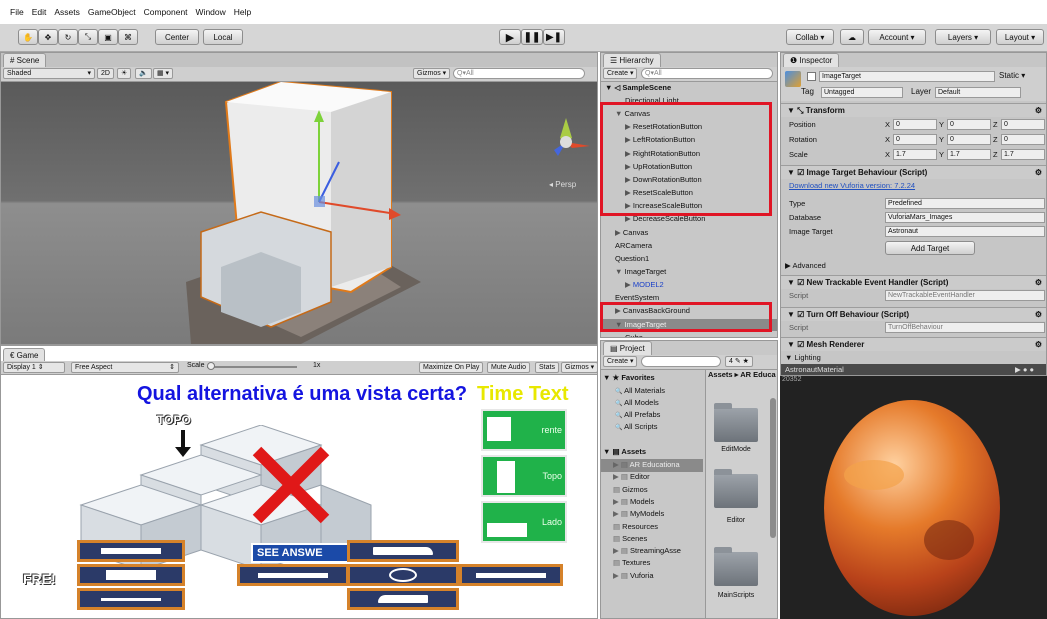 The width and height of the screenshot is (1047, 619). I want to click on maximize-on-play-toggle: Maximize On Play, so click(451, 367).